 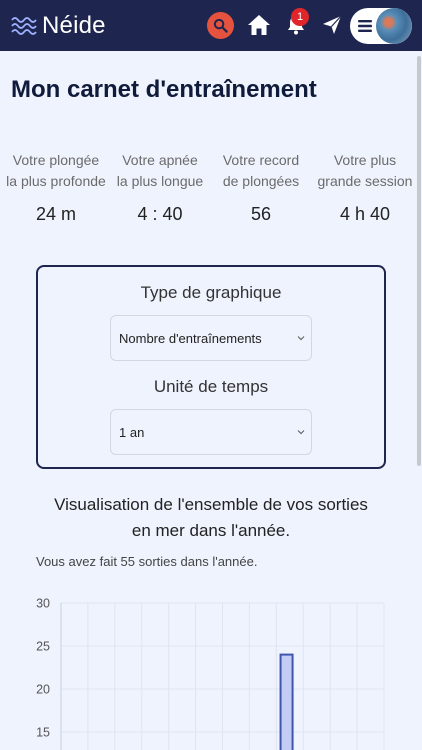 I want to click on stat-value: 4 h 40, so click(x=365, y=214).